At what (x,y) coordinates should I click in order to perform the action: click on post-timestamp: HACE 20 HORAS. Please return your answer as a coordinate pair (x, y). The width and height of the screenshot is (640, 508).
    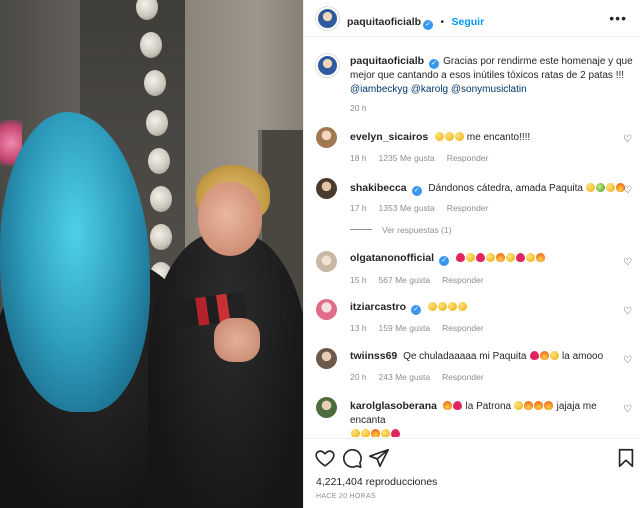
    Looking at the image, I should click on (346, 496).